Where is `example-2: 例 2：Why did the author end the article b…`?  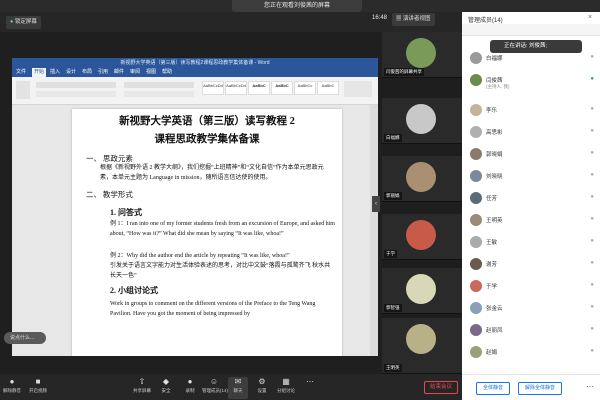
example-2: 例 2：Why did the author end the article b… is located at coordinates (200, 256).